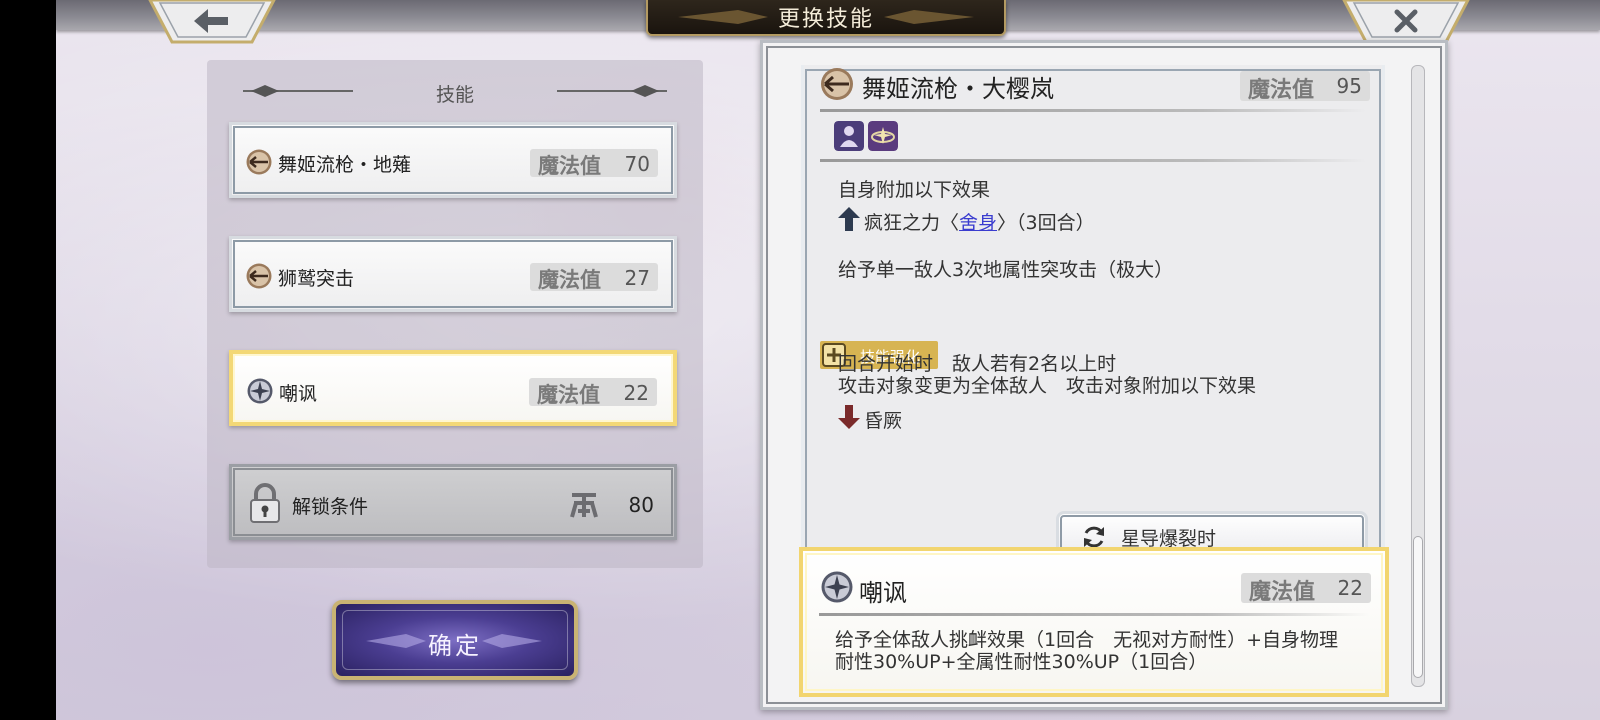  What do you see at coordinates (849, 219) in the screenshot?
I see `buff-up-arrow-icon` at bounding box center [849, 219].